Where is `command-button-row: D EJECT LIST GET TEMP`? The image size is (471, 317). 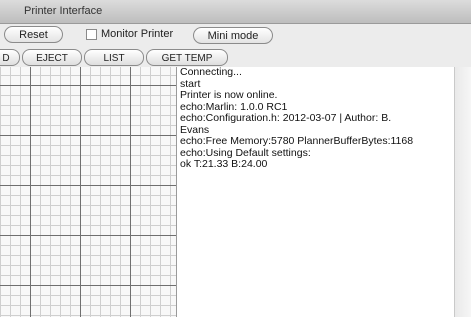 command-button-row: D EJECT LIST GET TEMP is located at coordinates (235, 57).